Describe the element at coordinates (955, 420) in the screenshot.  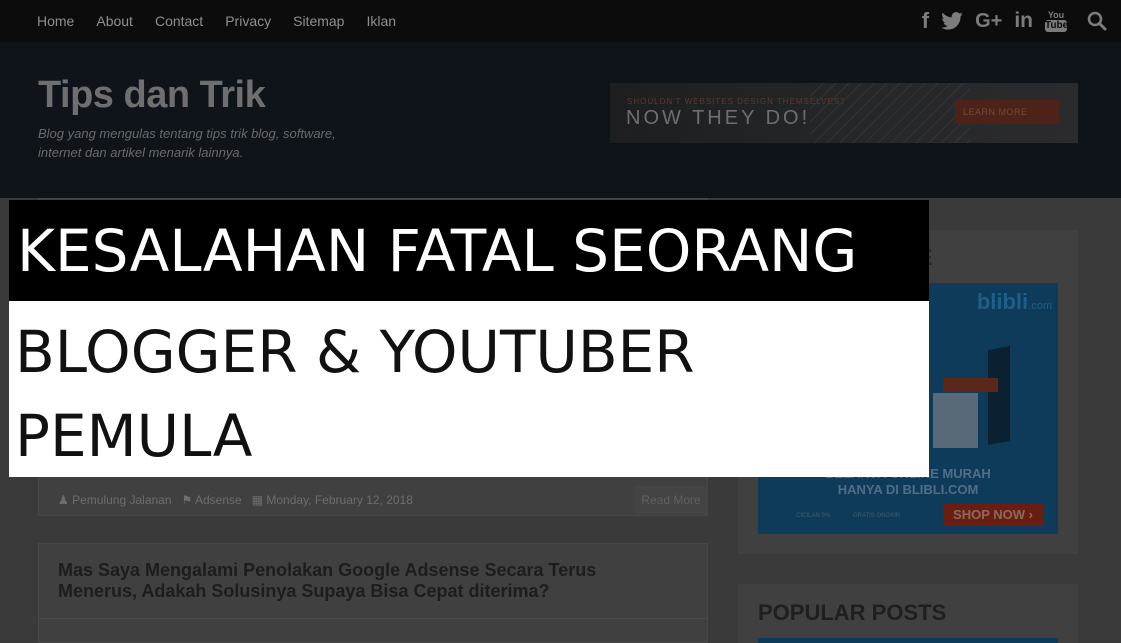
I see `shopping-bag-illustration` at that location.